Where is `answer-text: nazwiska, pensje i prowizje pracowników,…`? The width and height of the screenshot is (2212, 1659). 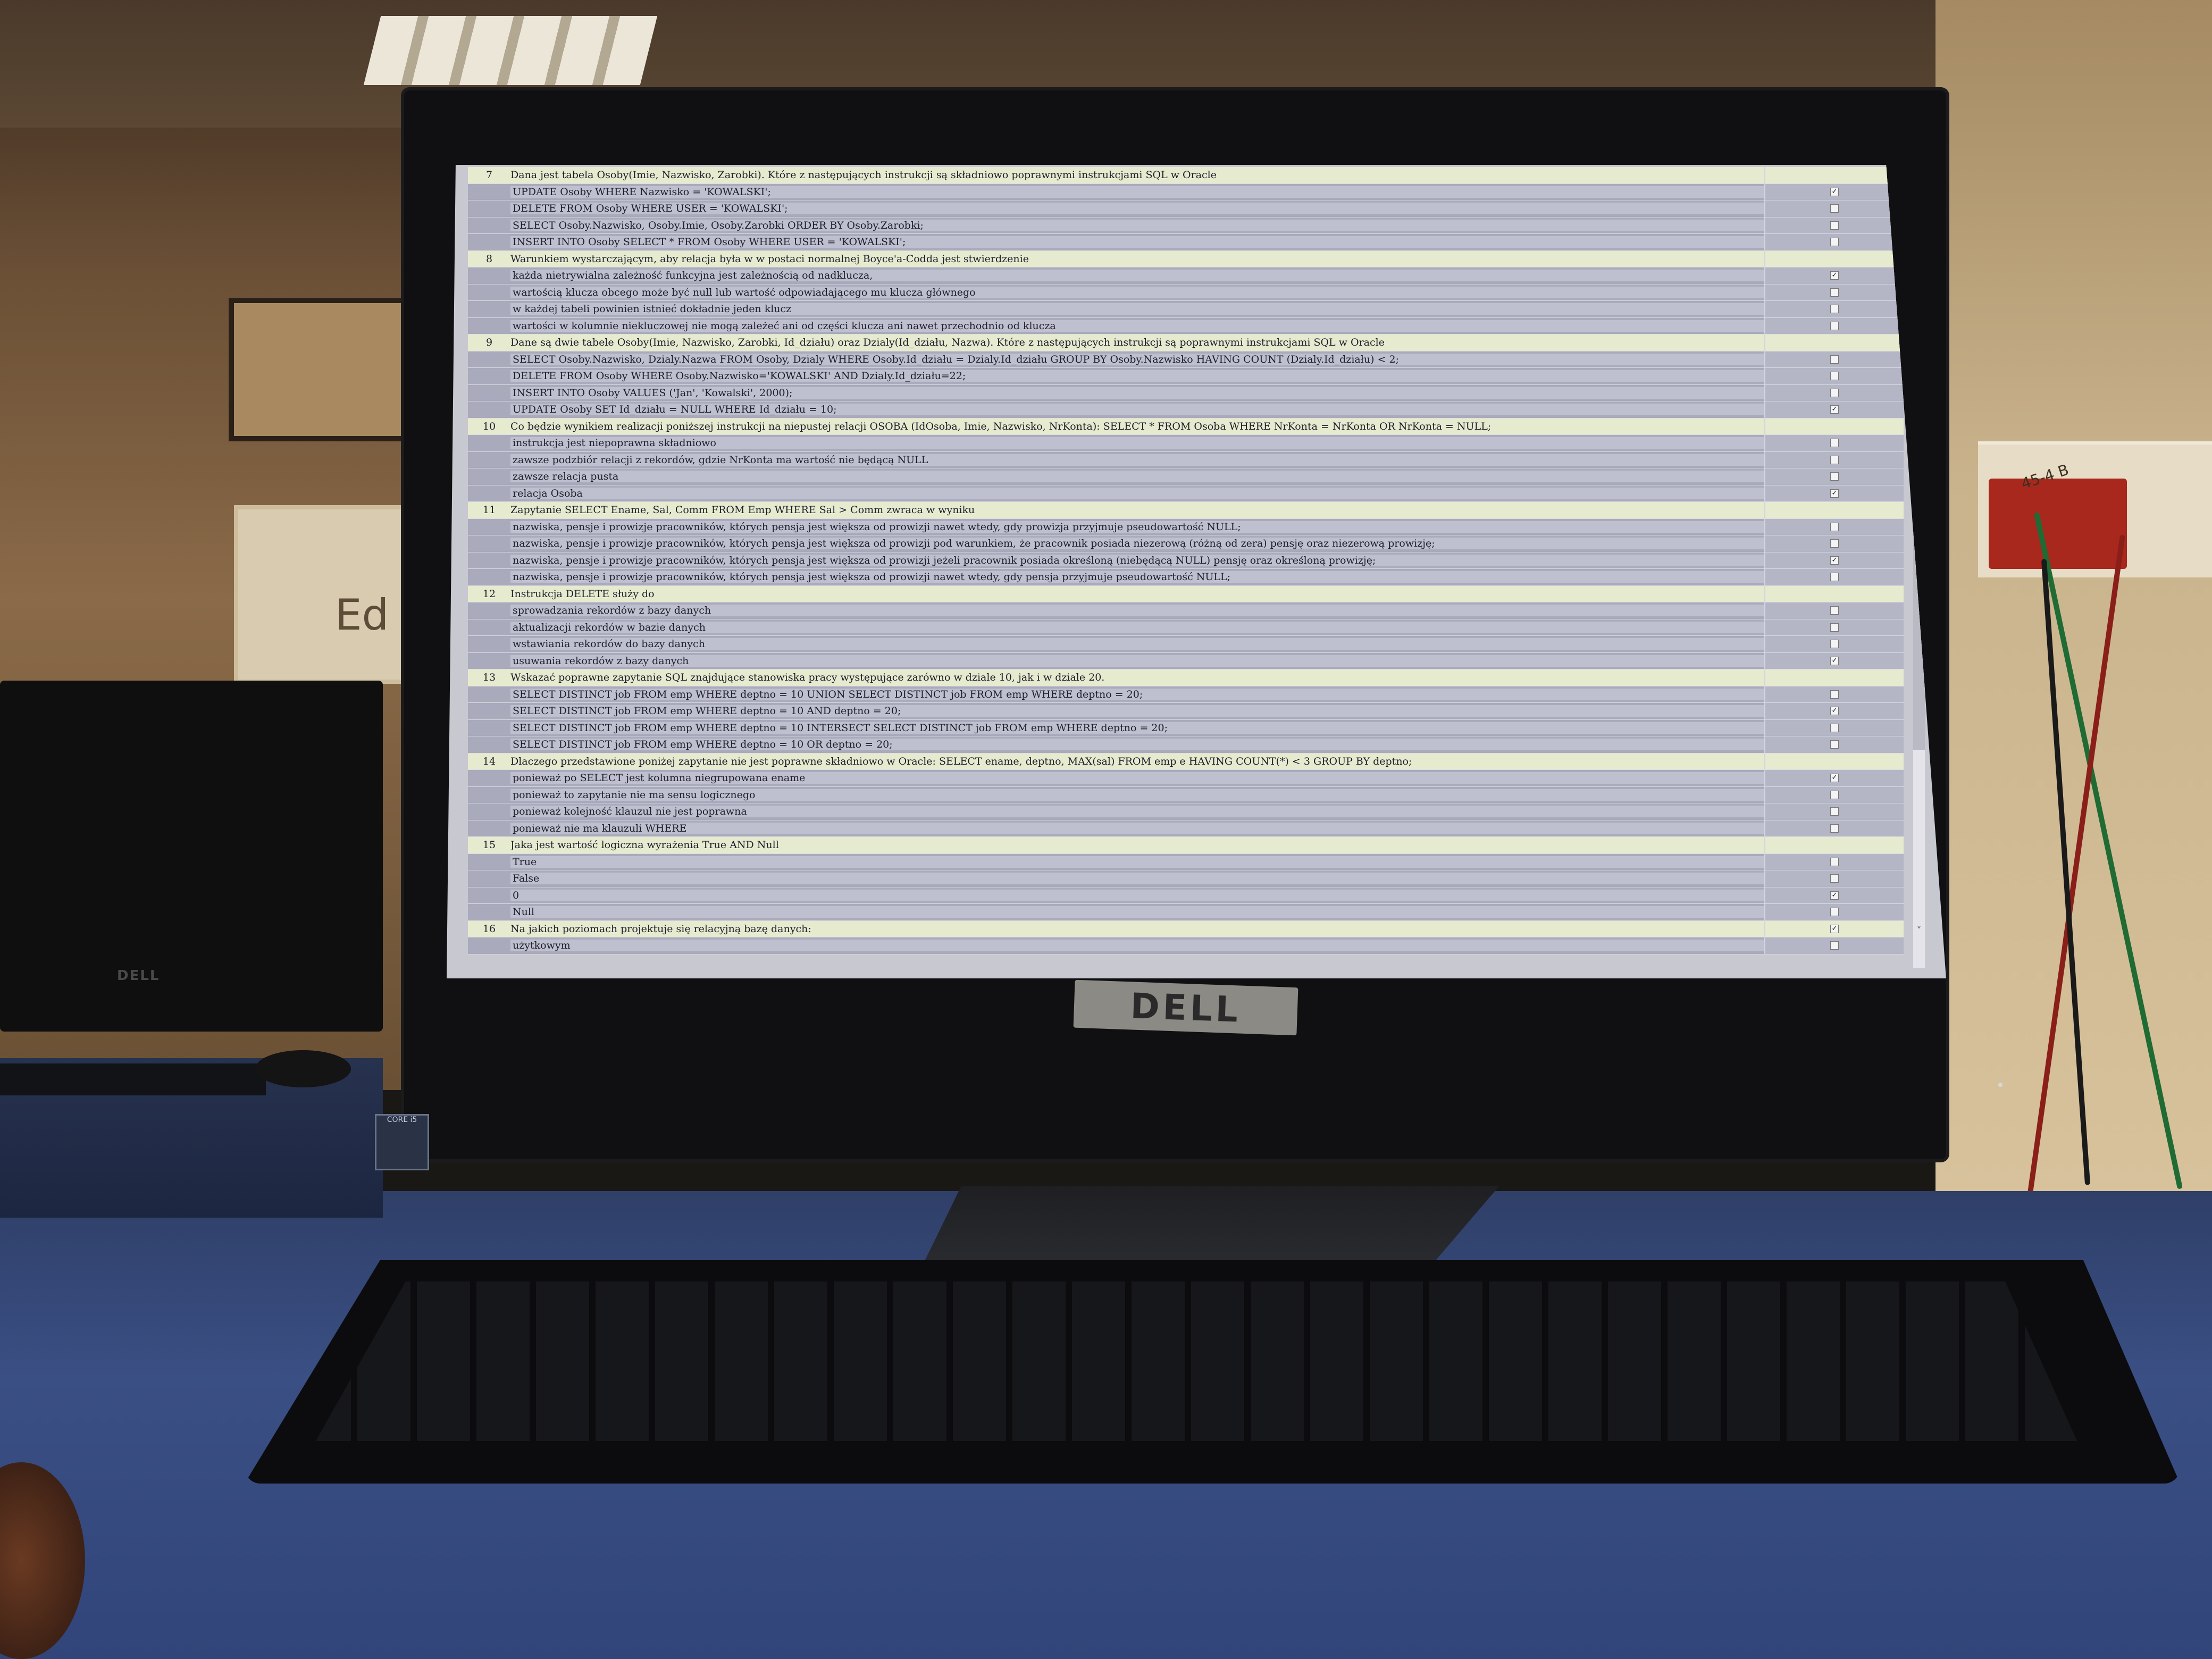
answer-text: nazwiska, pensje i prowizje pracowników,… is located at coordinates (1137, 560).